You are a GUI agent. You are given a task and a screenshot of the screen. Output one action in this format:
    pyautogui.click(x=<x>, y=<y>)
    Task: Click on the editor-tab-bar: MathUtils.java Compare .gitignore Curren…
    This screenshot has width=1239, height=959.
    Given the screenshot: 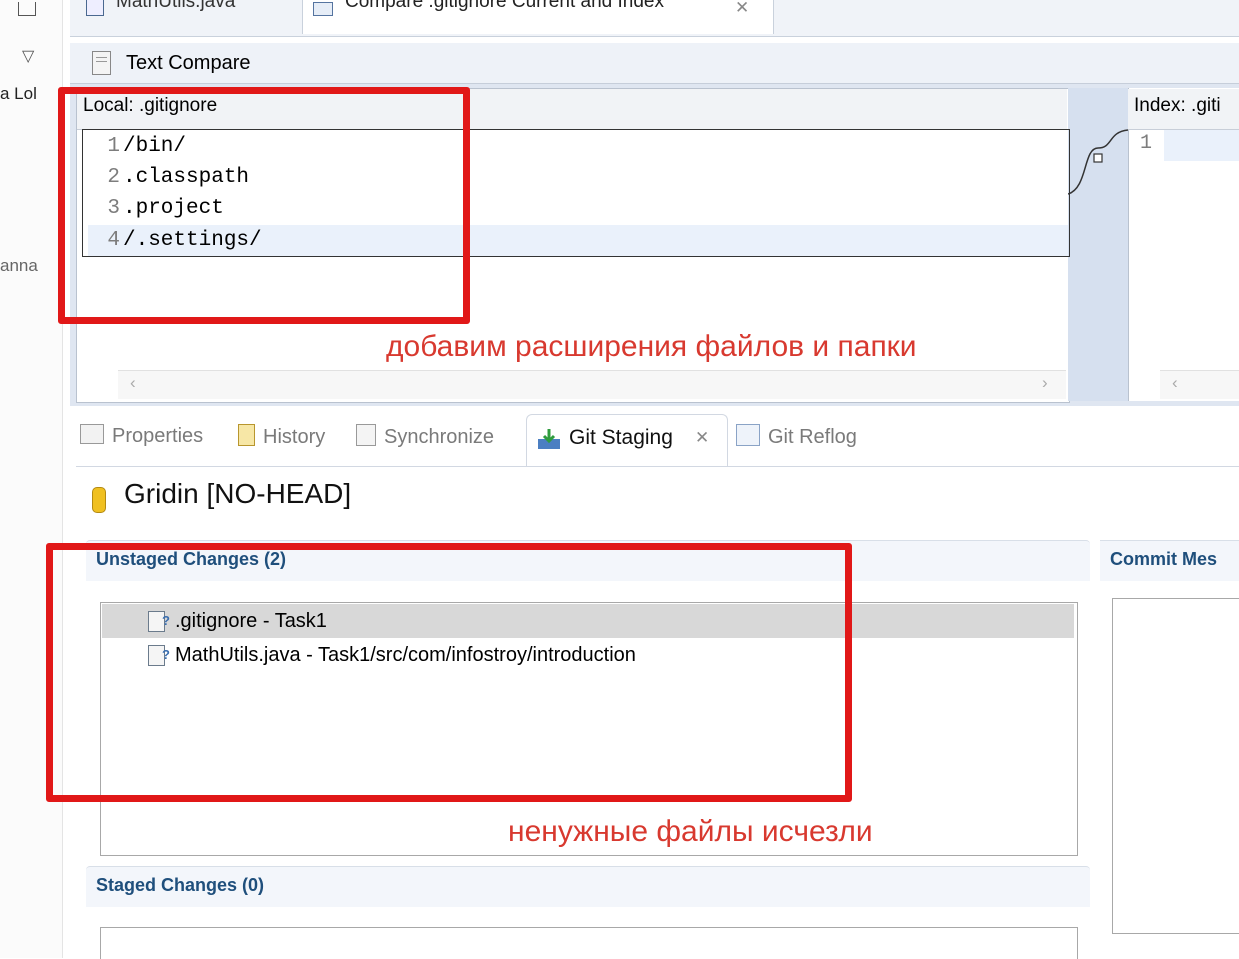 What is the action you would take?
    pyautogui.click(x=654, y=18)
    